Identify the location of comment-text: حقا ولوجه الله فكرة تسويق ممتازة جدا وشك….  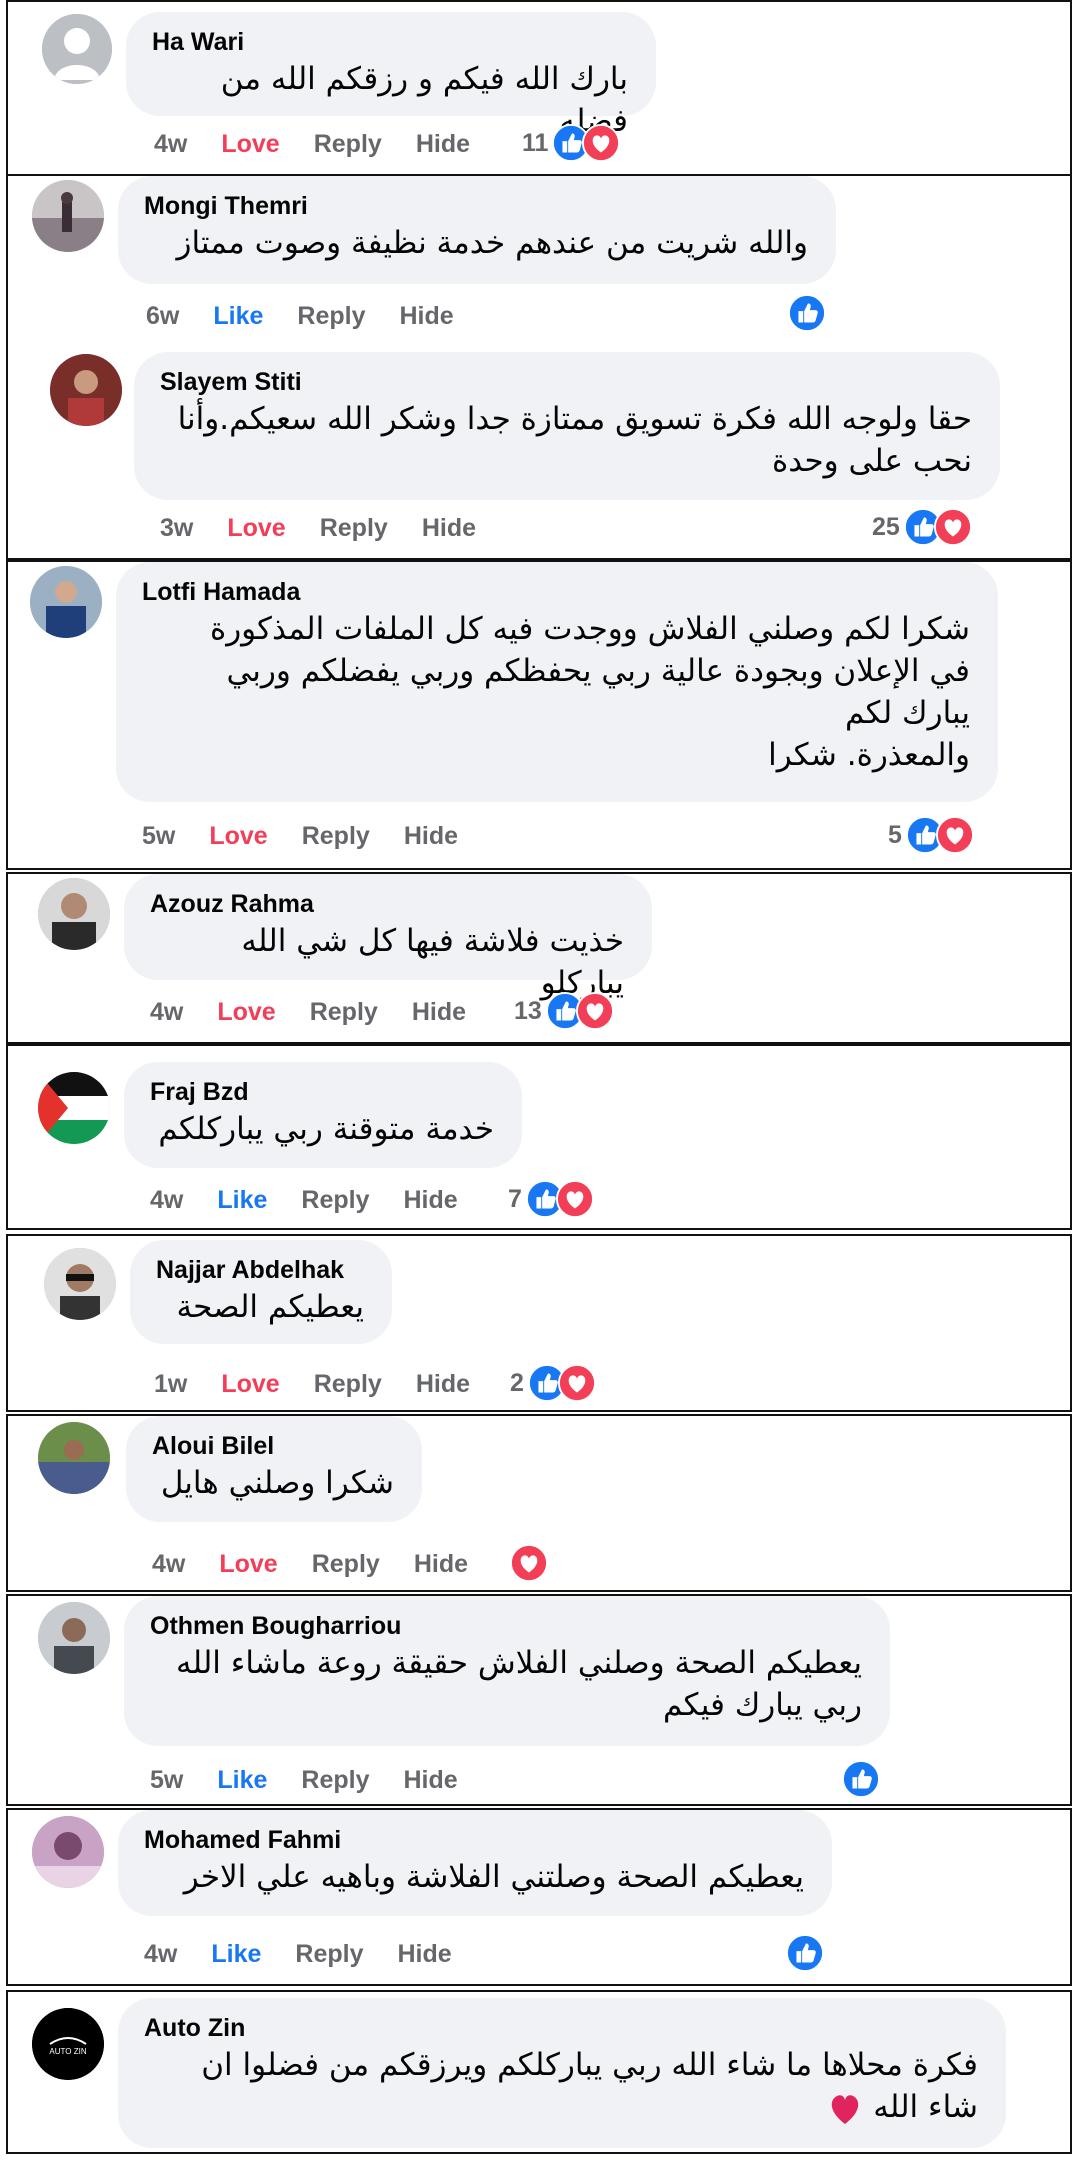
(566, 440).